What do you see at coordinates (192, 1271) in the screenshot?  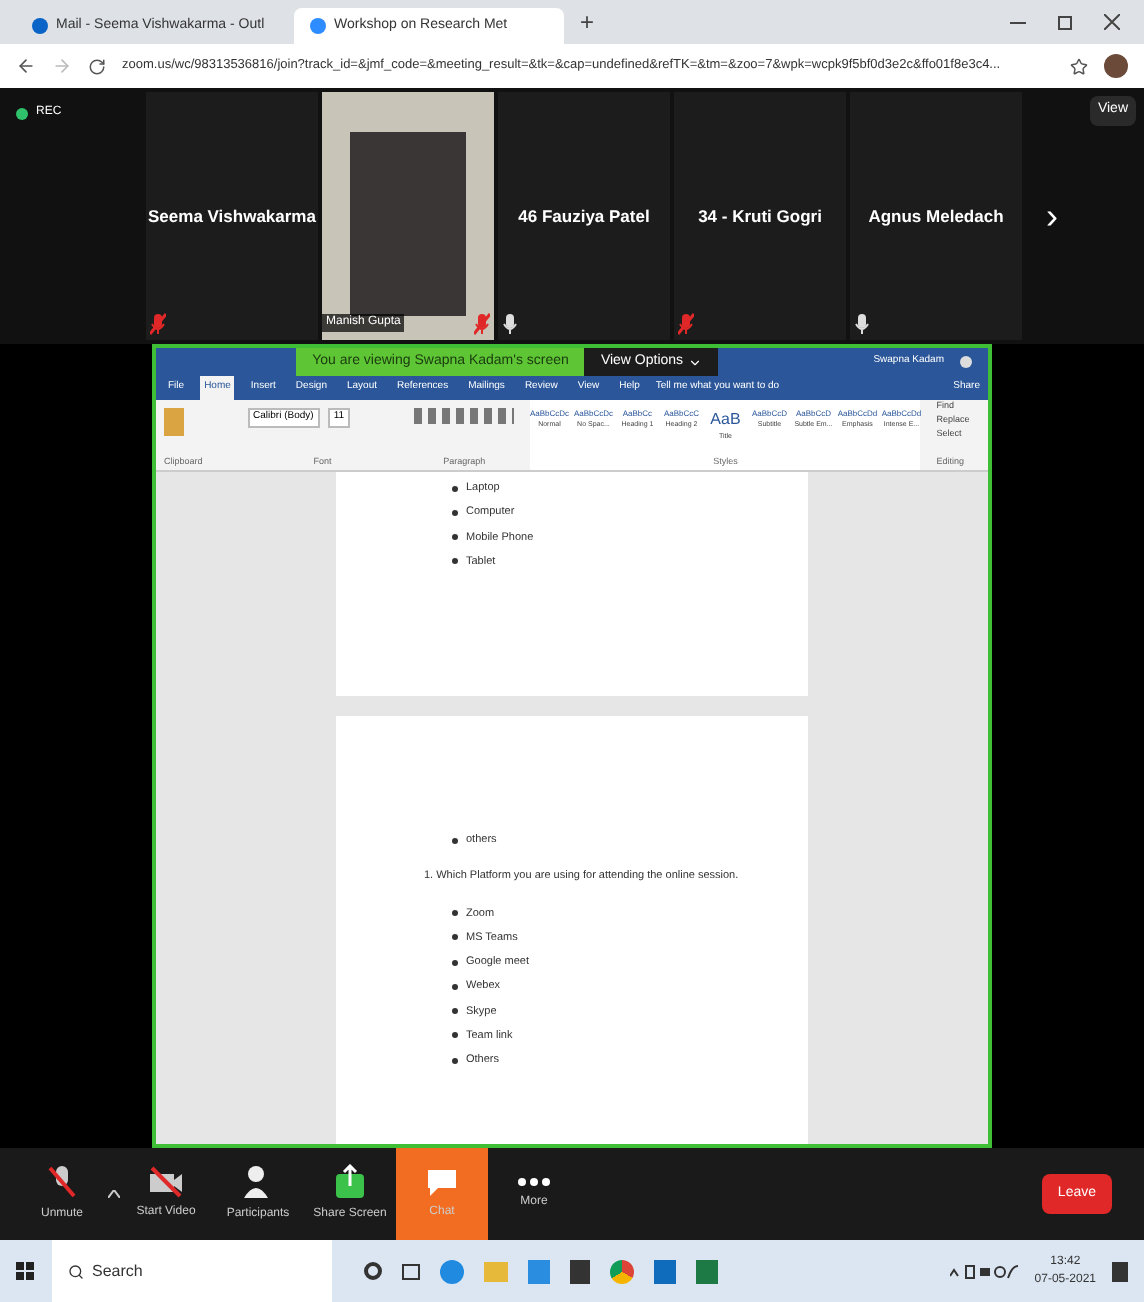 I see `taskbar-search-field: Search` at bounding box center [192, 1271].